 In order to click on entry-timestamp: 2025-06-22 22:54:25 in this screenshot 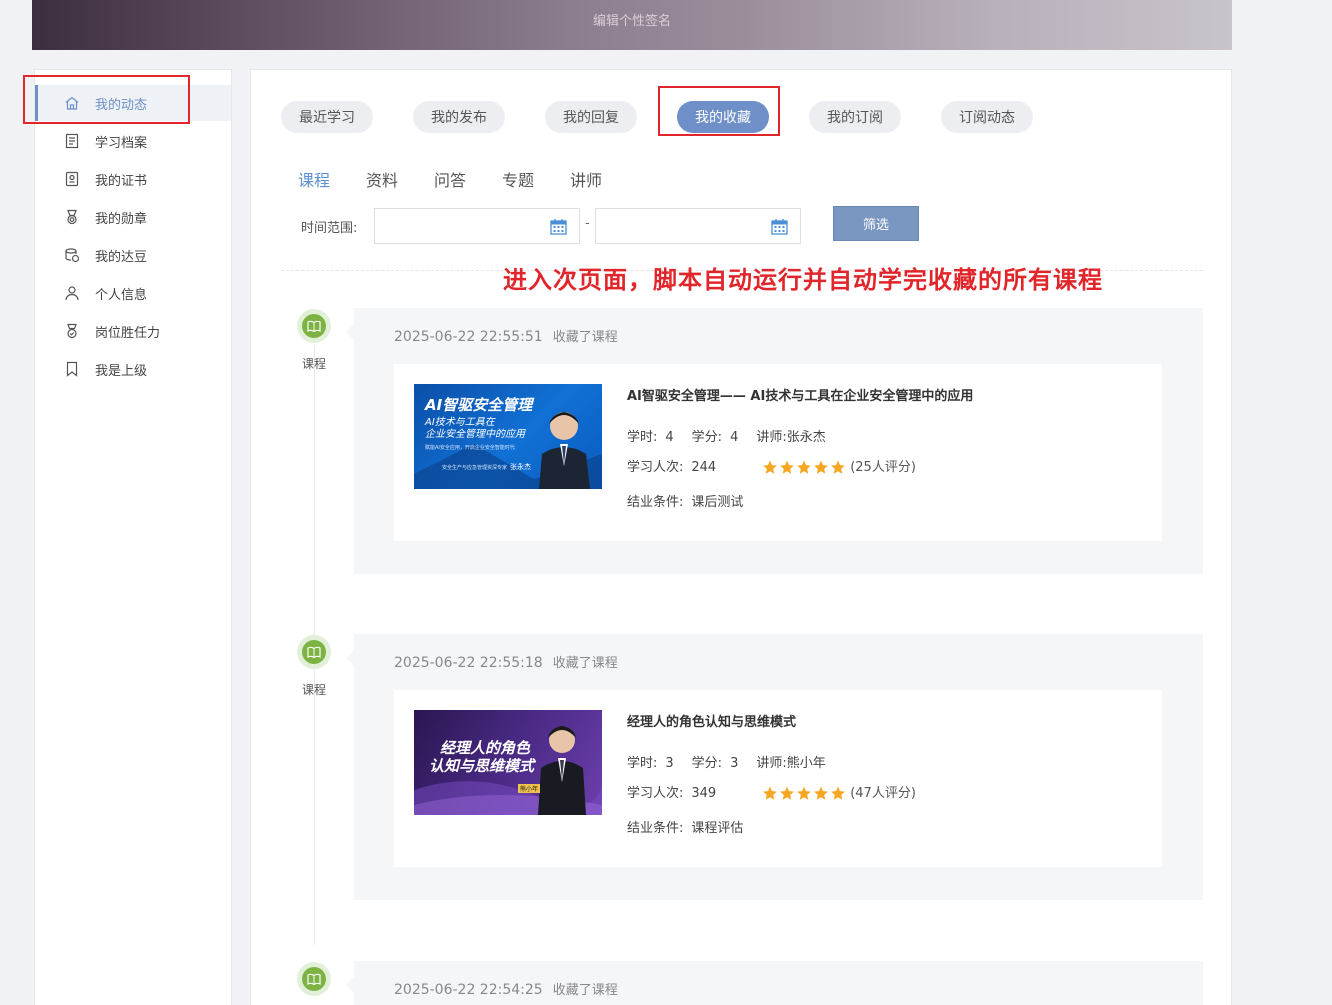, I will do `click(468, 990)`.